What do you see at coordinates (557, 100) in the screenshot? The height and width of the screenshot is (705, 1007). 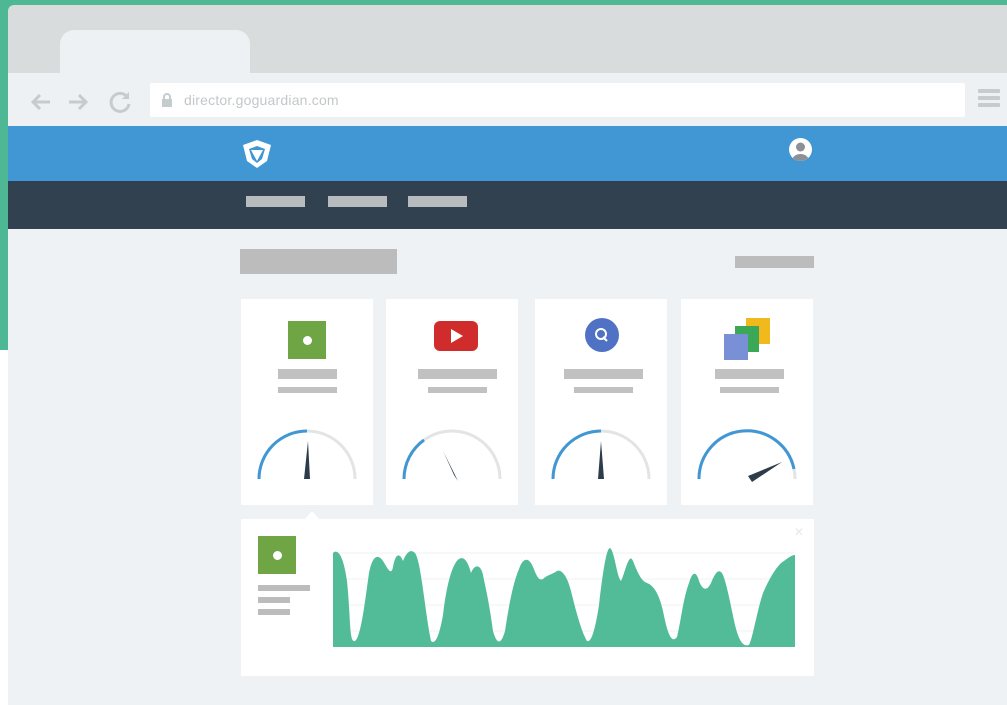 I see `address-bar: director.goguardian.com` at bounding box center [557, 100].